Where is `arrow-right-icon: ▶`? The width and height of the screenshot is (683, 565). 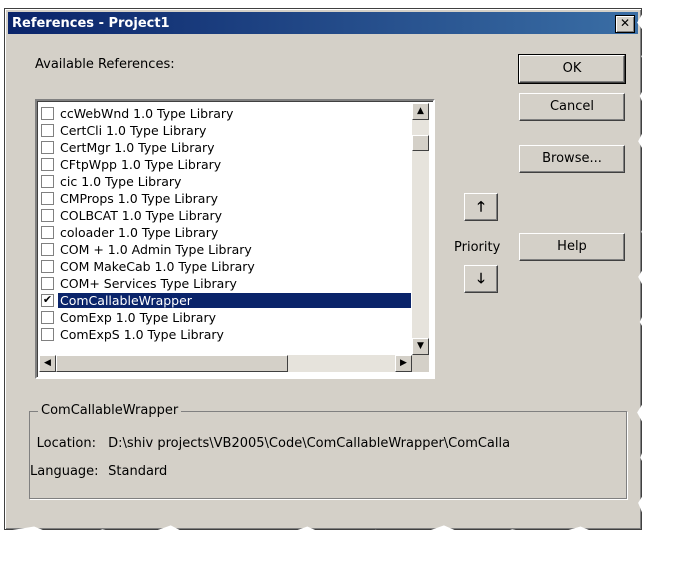 arrow-right-icon: ▶ is located at coordinates (403, 363).